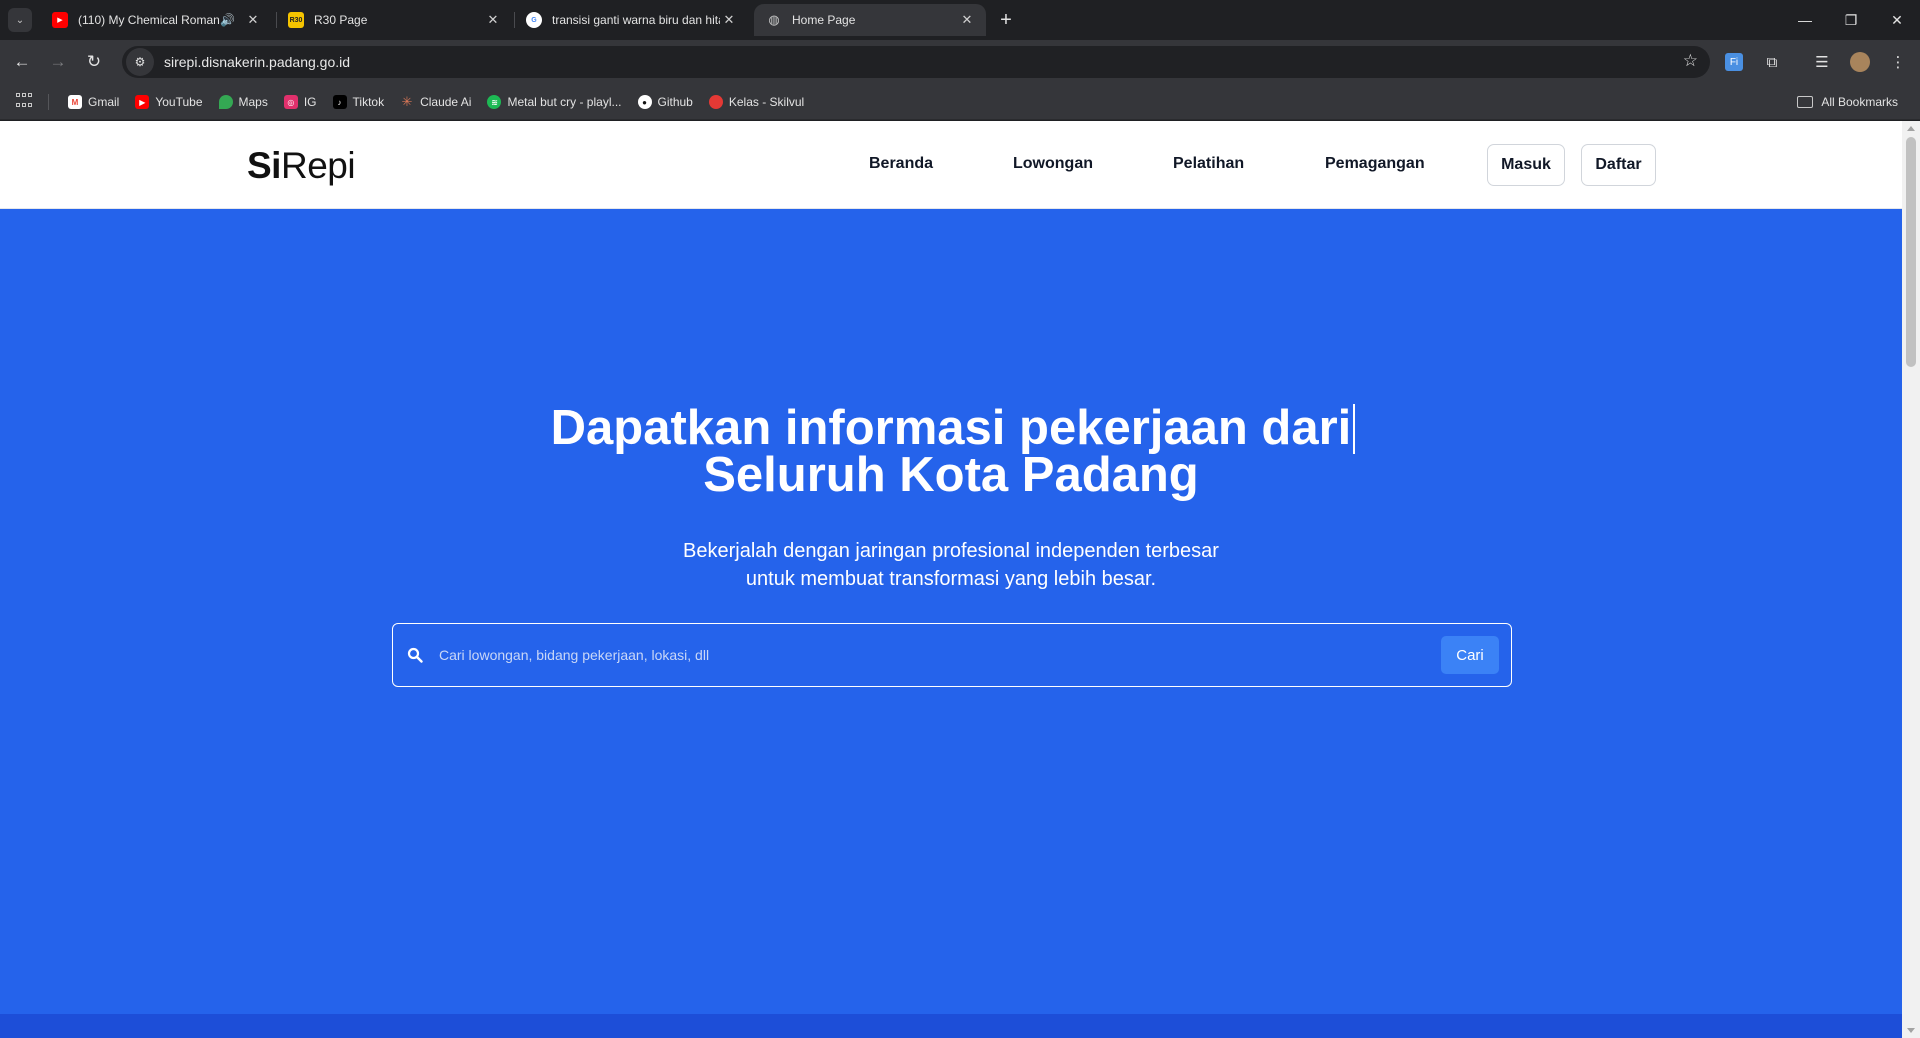  I want to click on next-section-edge, so click(951, 1026).